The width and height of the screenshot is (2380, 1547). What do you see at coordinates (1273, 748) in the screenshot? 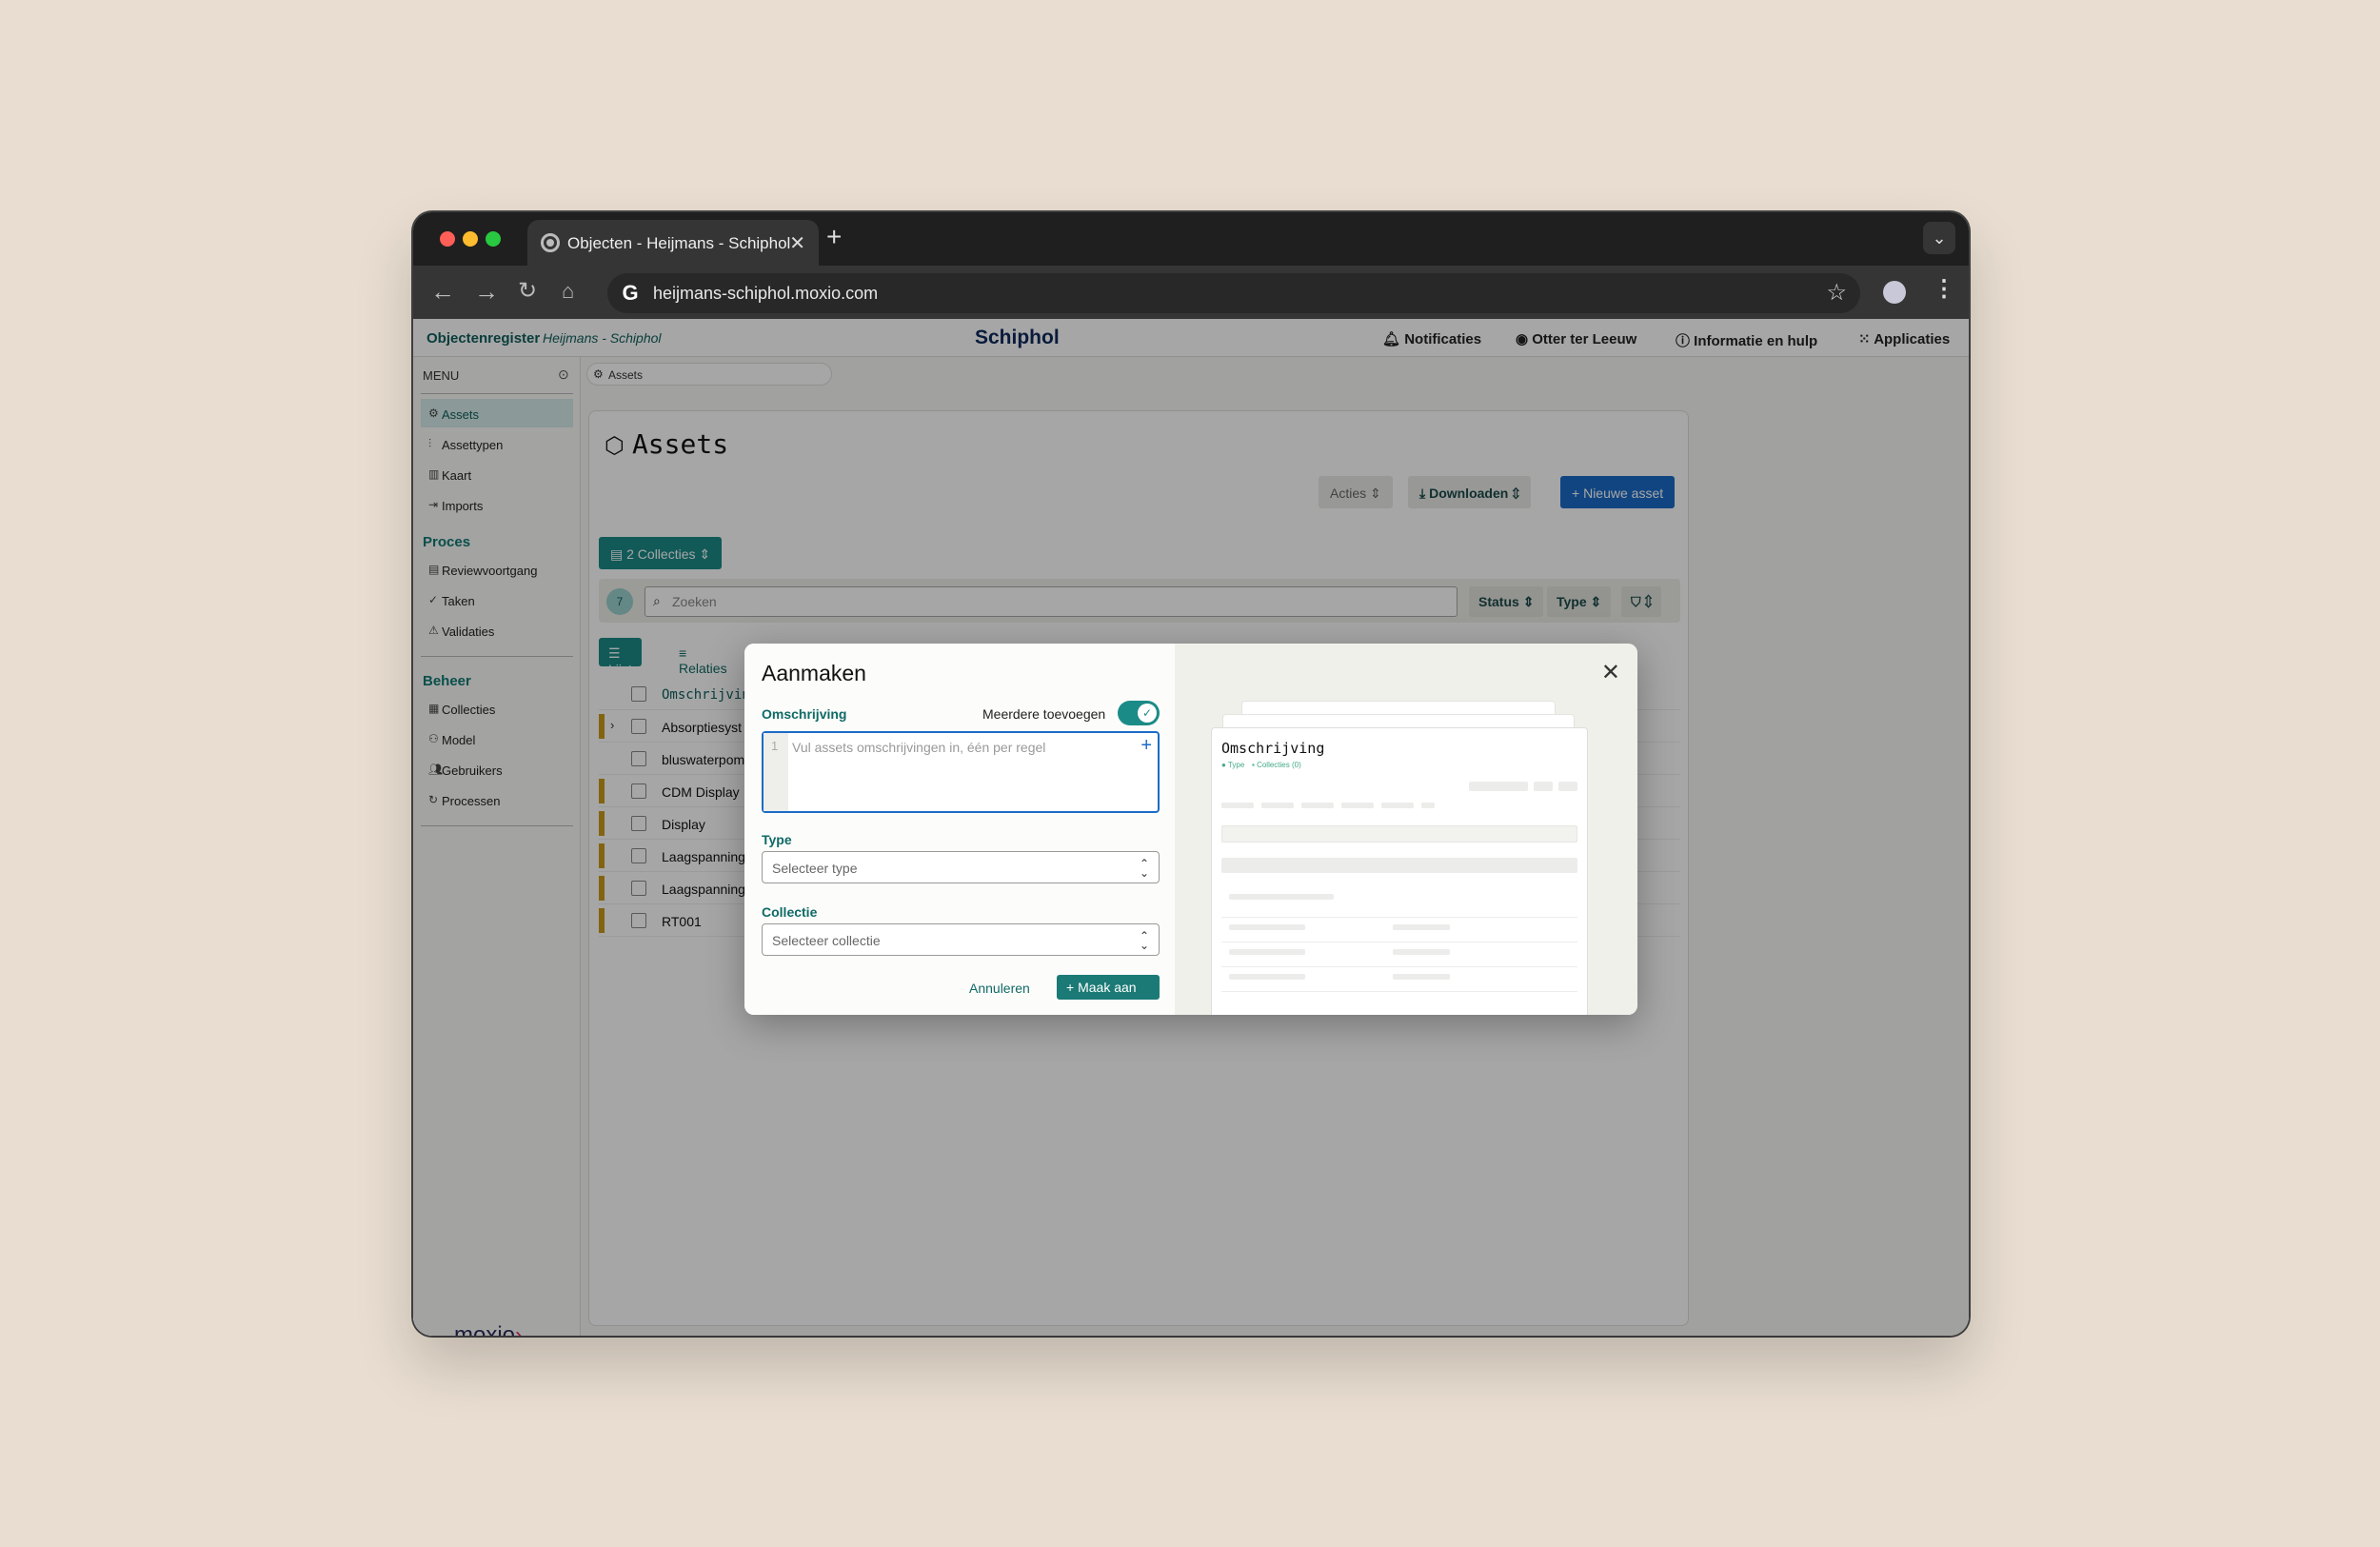
I see `preview-title: Omschrijving` at bounding box center [1273, 748].